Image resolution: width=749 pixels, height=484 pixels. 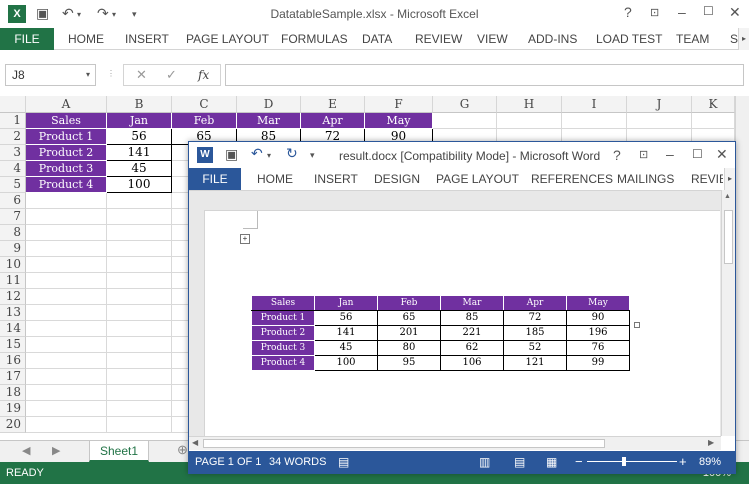 I want to click on row-header-2: 2, so click(x=13, y=137).